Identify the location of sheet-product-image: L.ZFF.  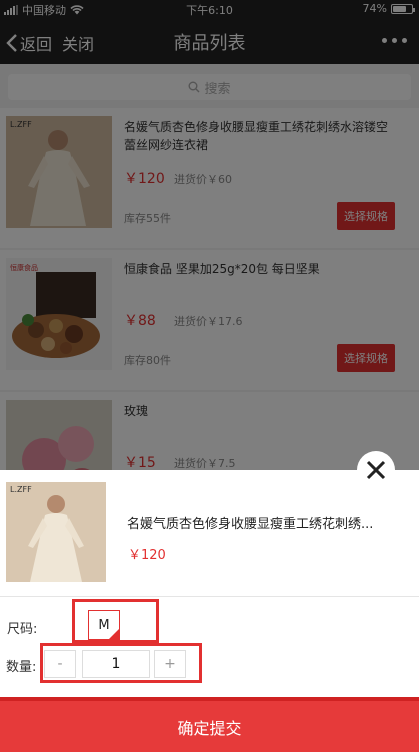
(56, 532).